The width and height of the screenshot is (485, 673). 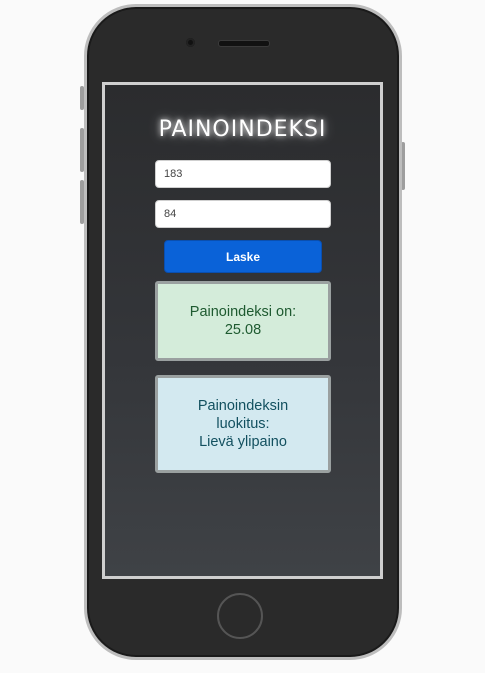 I want to click on front-camera-icon, so click(x=190, y=42).